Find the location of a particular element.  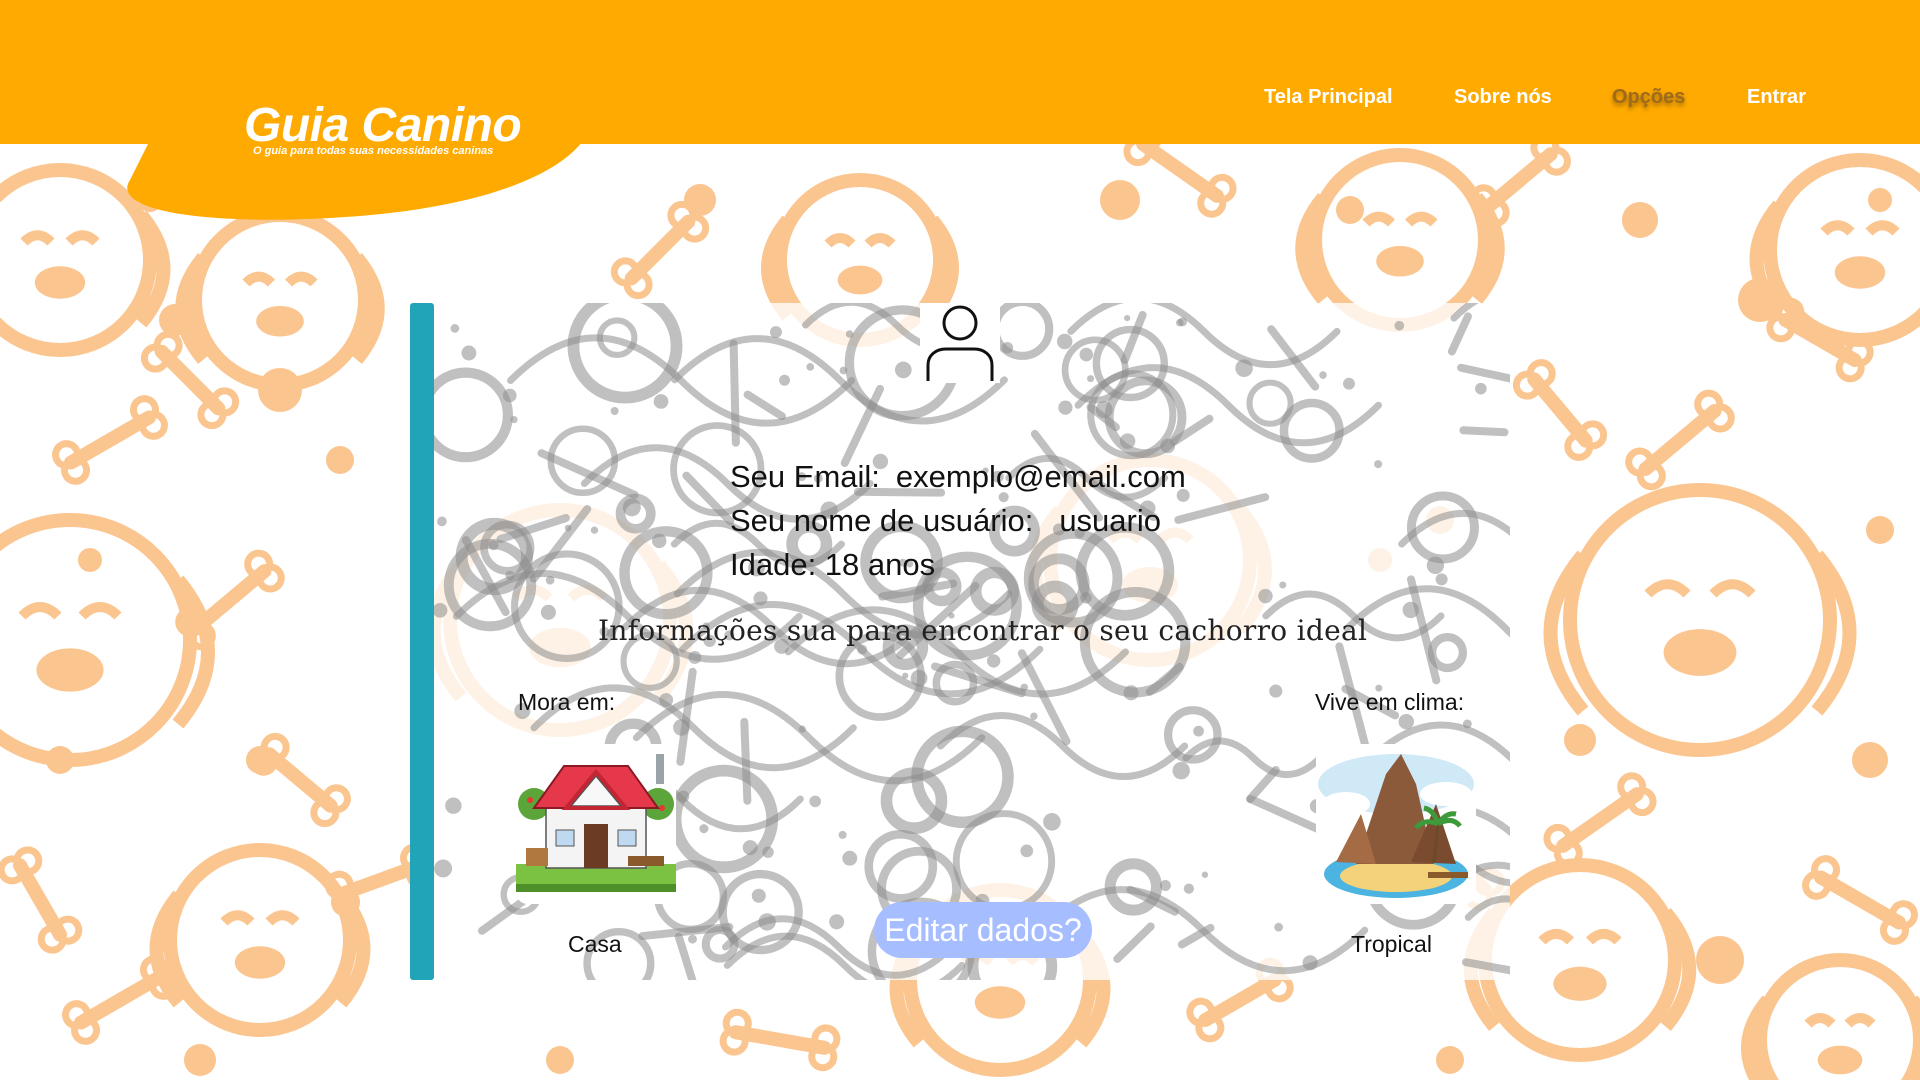

house-icon is located at coordinates (596, 824).